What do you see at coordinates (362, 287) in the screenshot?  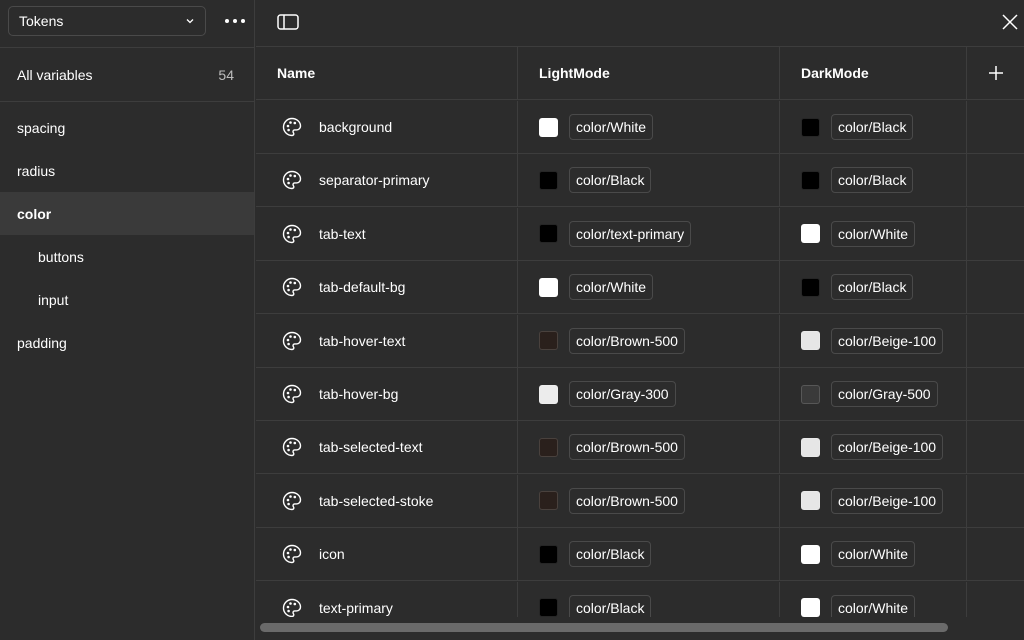 I see `variable-name: tab-default-bg` at bounding box center [362, 287].